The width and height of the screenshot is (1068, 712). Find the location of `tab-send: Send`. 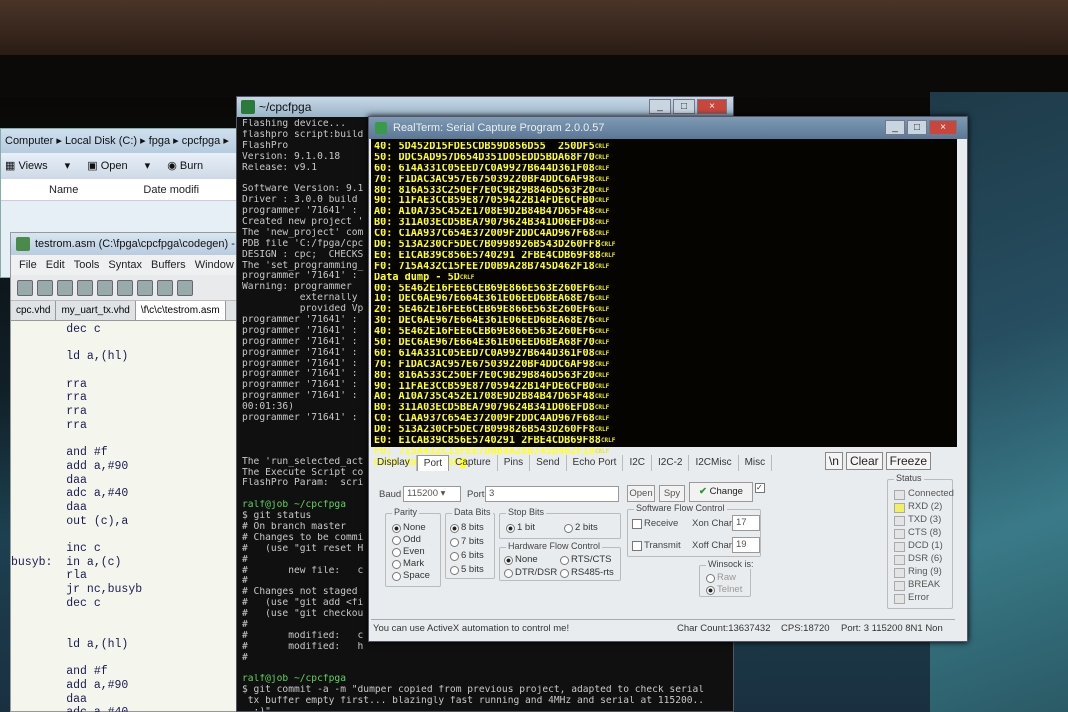

tab-send: Send is located at coordinates (548, 463).